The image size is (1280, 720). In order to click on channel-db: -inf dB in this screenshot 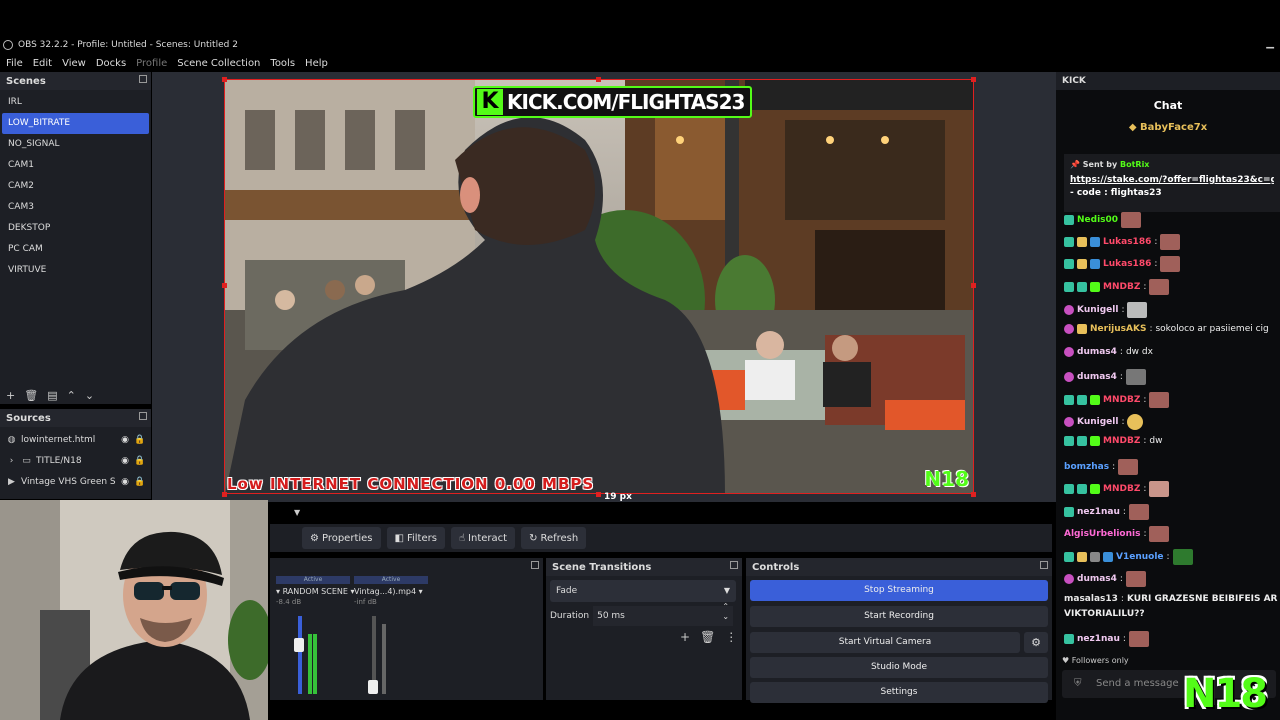, I will do `click(365, 602)`.